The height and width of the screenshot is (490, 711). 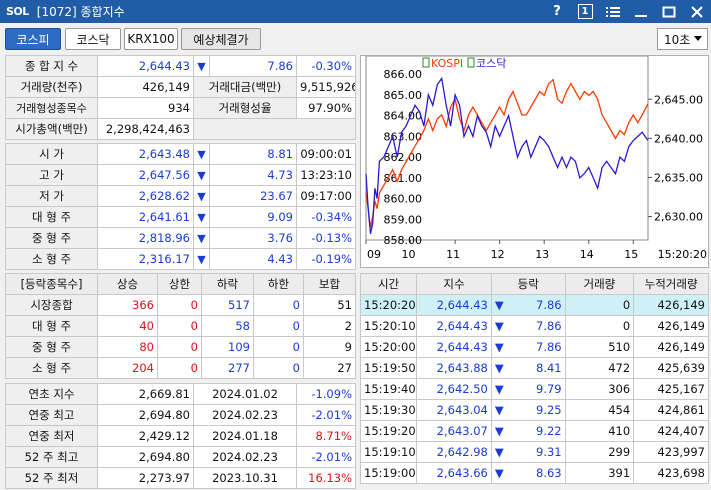 What do you see at coordinates (549, 431) in the screenshot?
I see `tick-change: 9.22` at bounding box center [549, 431].